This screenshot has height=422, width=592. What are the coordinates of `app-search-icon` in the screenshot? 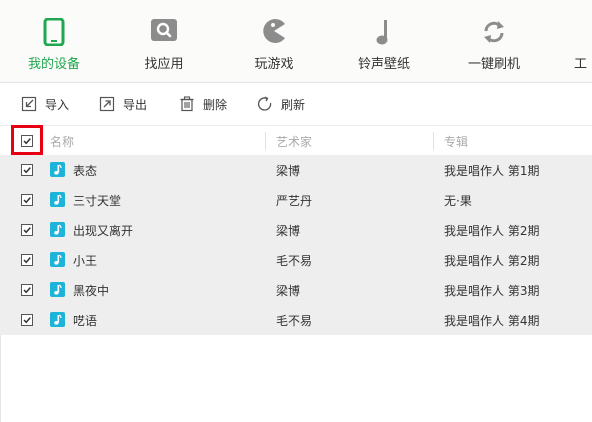 It's located at (164, 32).